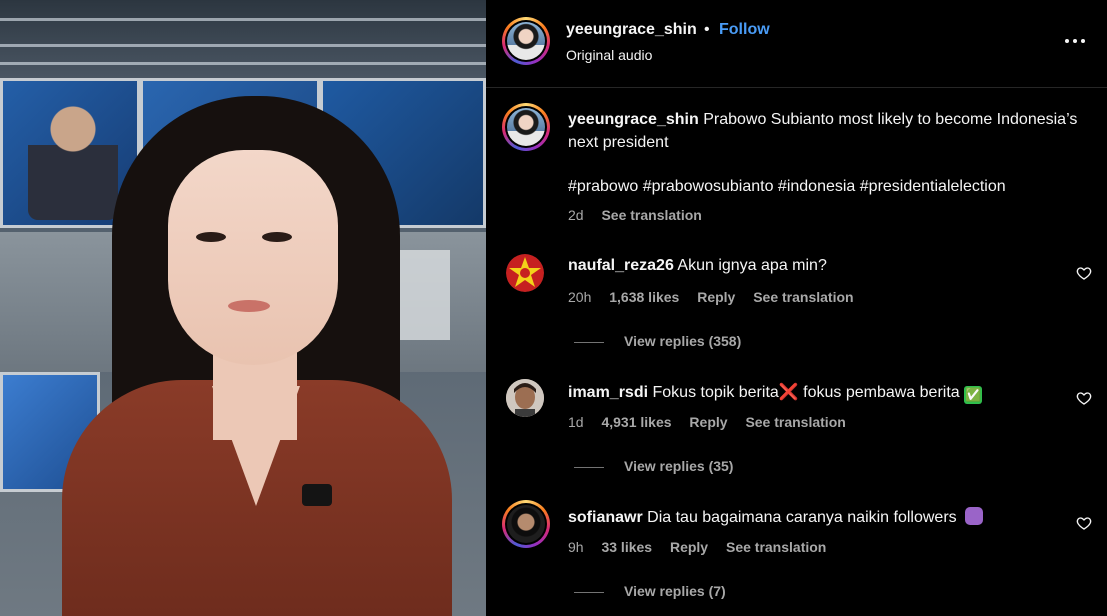 This screenshot has width=1107, height=616. Describe the element at coordinates (609, 55) in the screenshot. I see `original-audio-link: Original audio` at that location.